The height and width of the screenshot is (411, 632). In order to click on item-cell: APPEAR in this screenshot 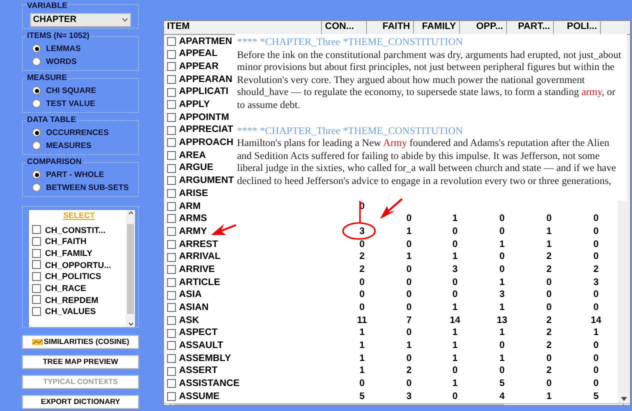, I will do `click(199, 67)`.